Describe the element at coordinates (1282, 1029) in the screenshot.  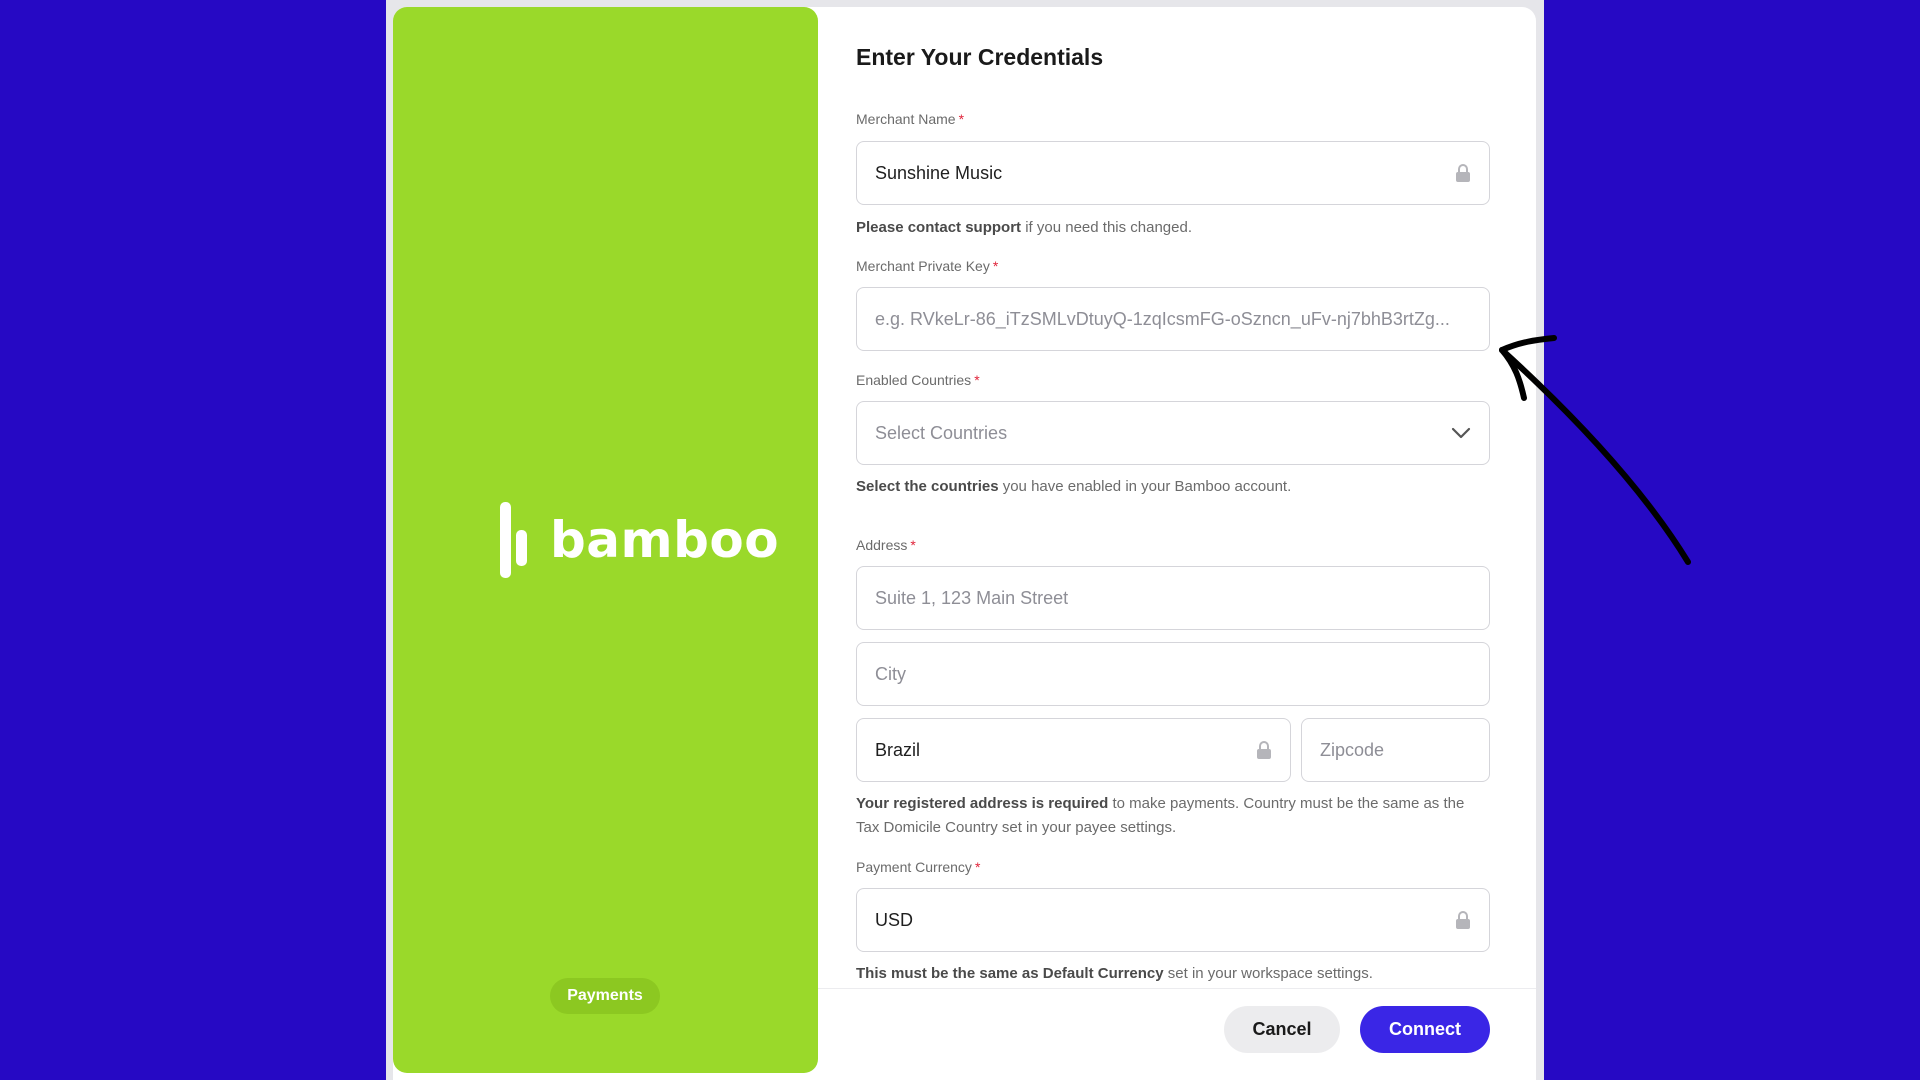
I see `cancel-button: Cancel` at that location.